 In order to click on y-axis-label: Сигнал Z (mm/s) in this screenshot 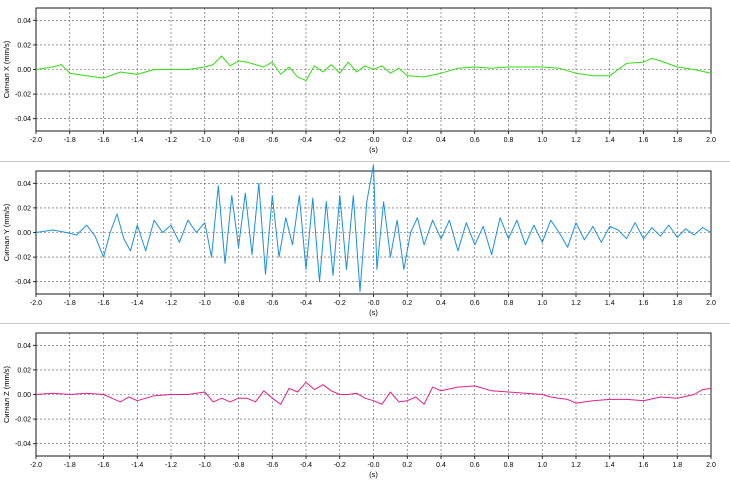, I will do `click(6, 394)`.